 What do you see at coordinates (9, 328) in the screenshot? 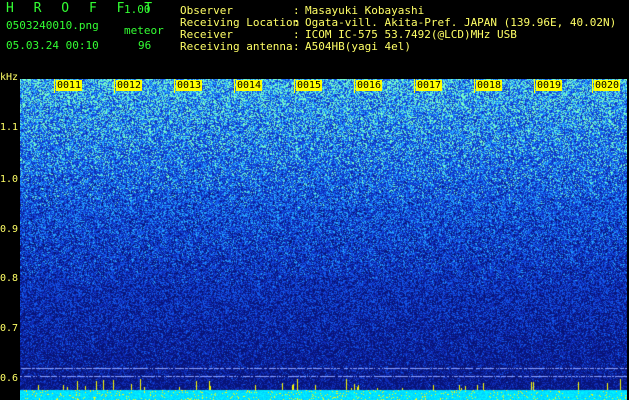
I see `y-tick-label: 0.7` at bounding box center [9, 328].